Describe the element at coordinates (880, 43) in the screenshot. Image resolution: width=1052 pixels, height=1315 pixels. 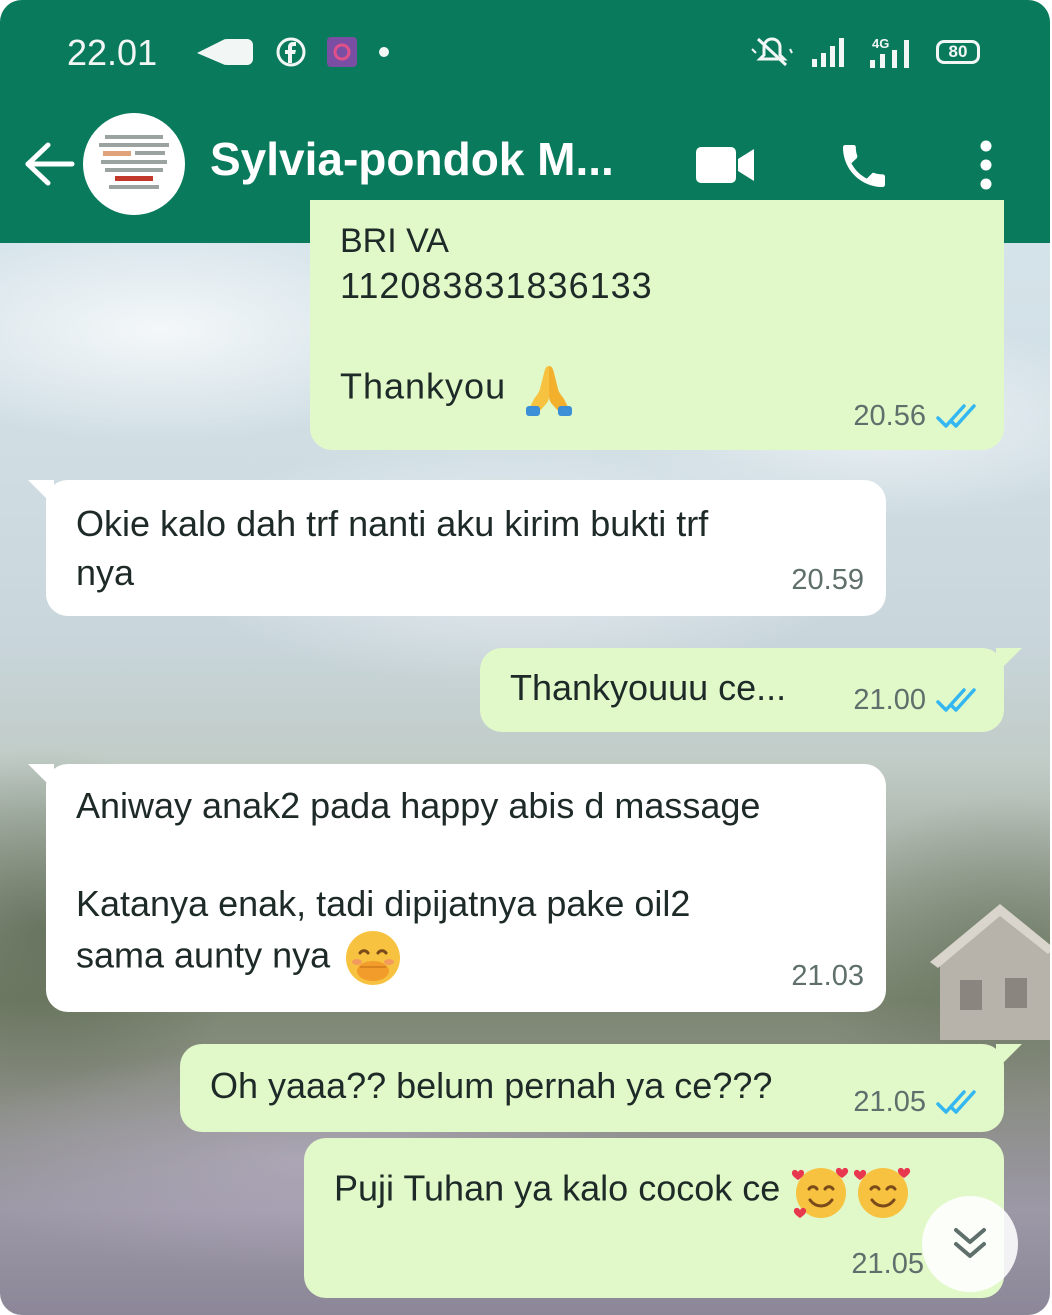
I see `svg-text: 4G` at that location.